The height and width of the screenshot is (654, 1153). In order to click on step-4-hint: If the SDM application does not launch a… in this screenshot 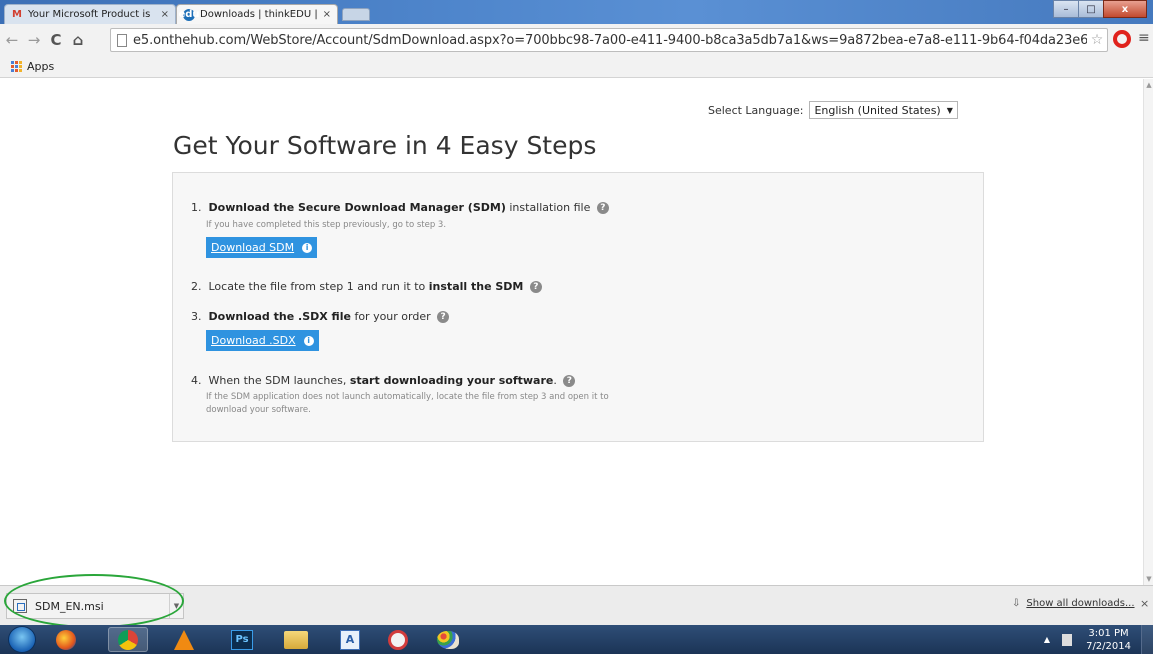, I will do `click(407, 403)`.